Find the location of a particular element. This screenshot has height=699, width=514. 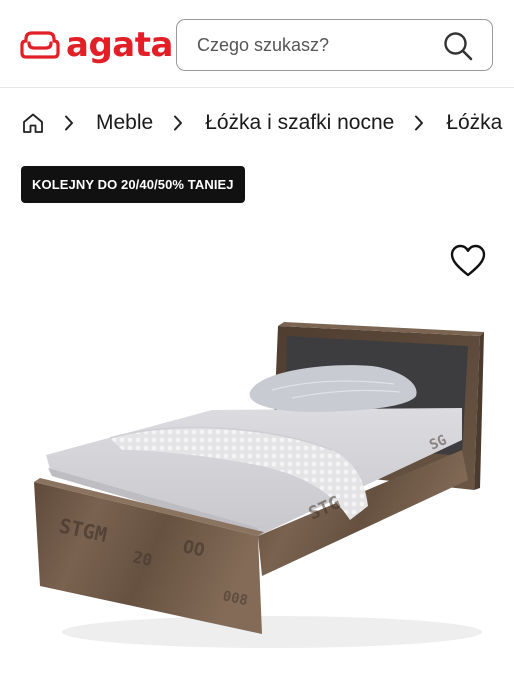

logo-text: agata is located at coordinates (119, 45).